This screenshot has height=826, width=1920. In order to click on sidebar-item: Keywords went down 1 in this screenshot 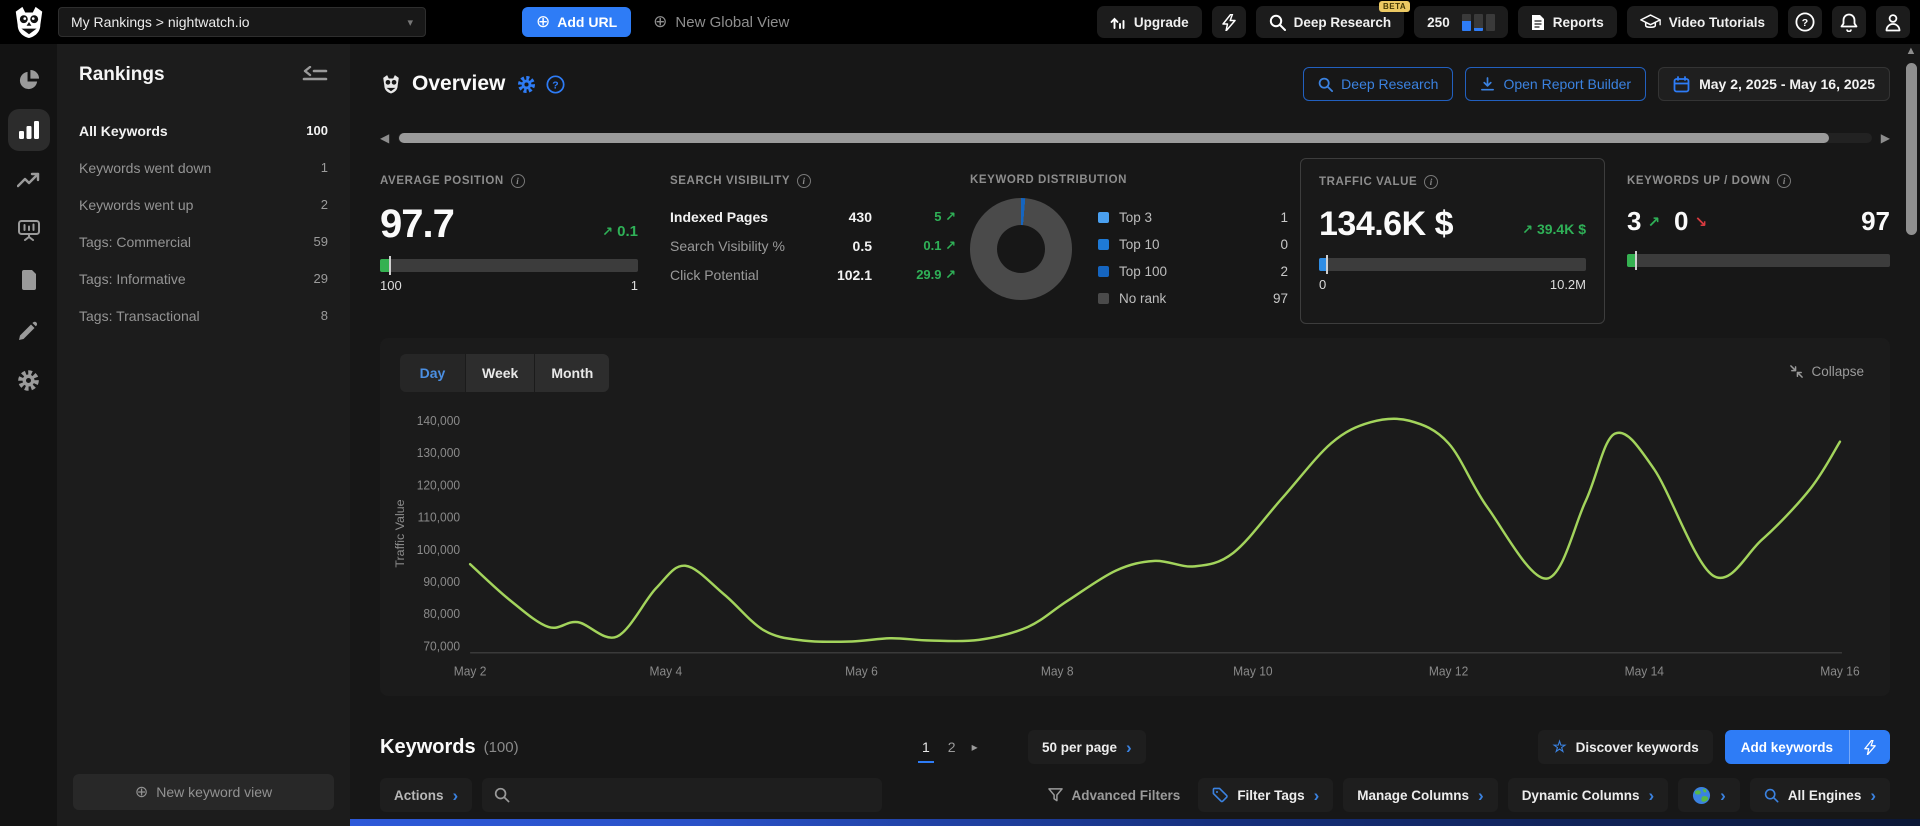, I will do `click(203, 167)`.